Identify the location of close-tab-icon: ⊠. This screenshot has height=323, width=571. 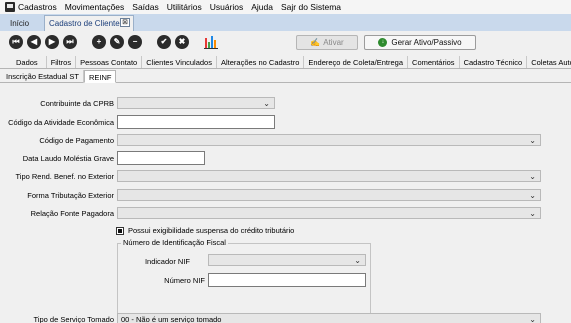
(125, 22).